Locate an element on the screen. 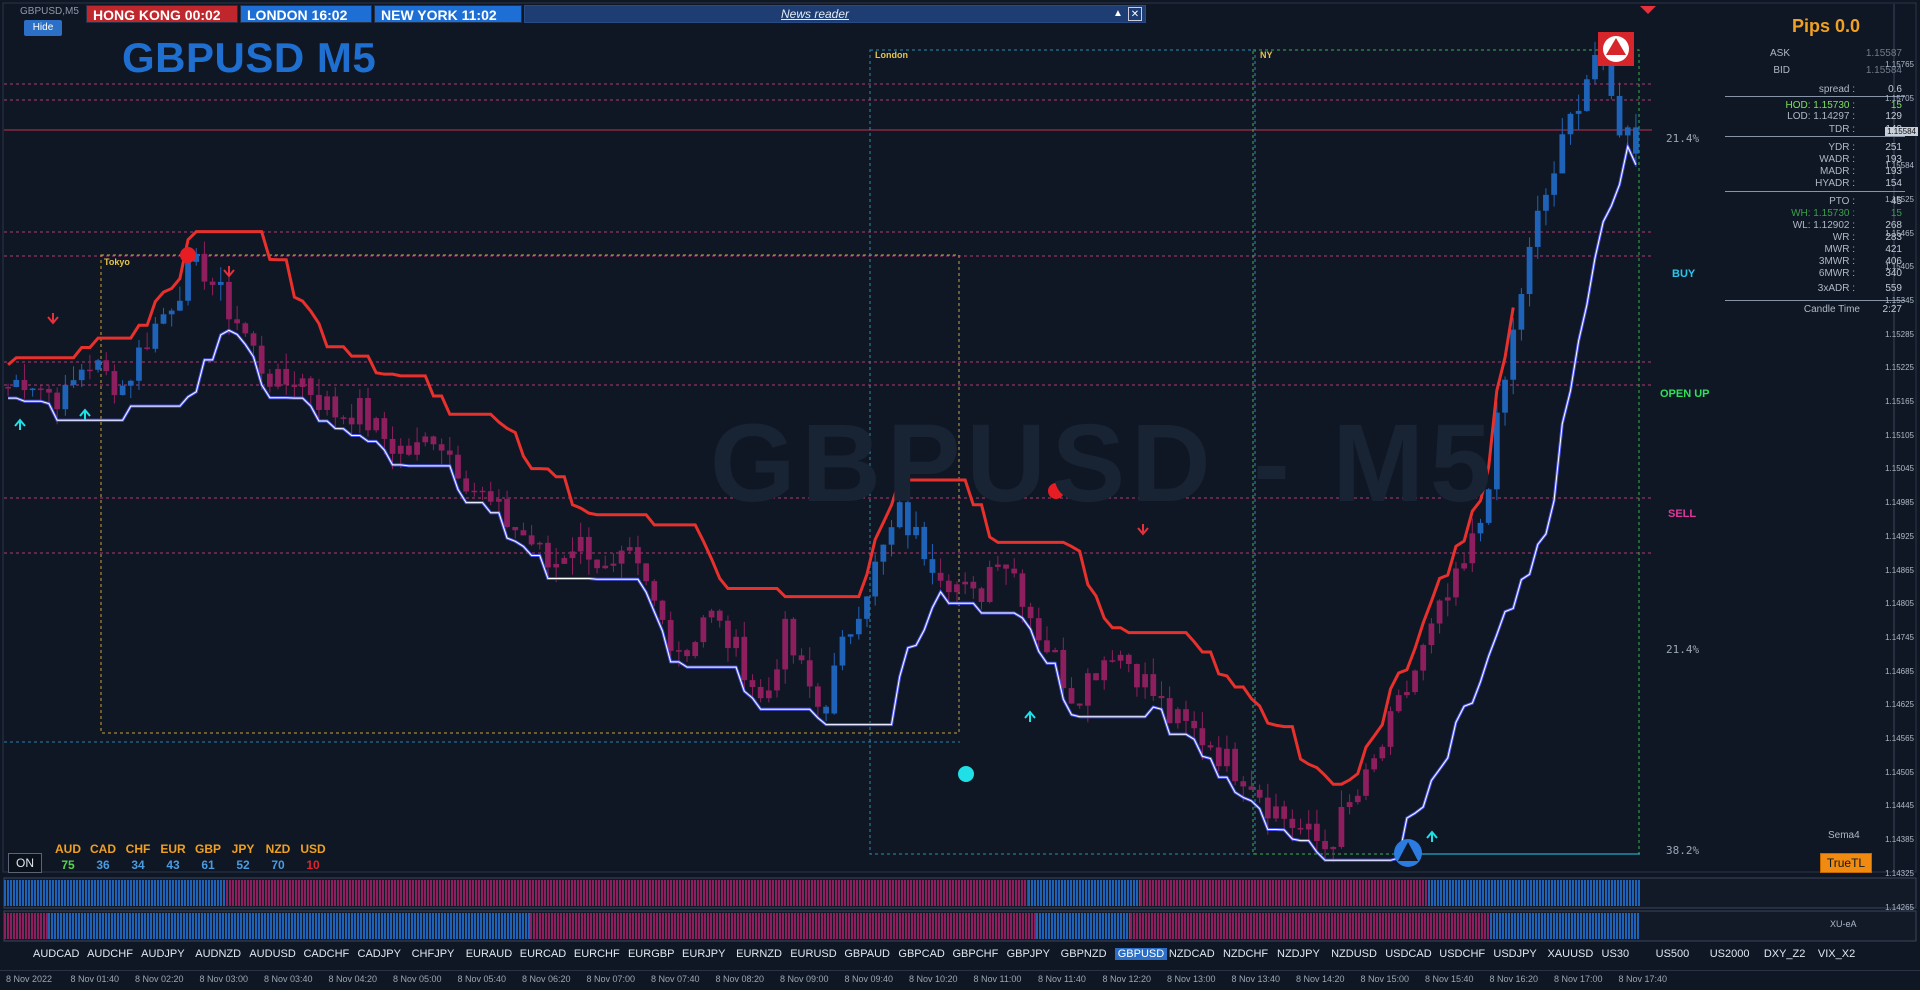 The image size is (1920, 990). currency-cad: CAD 36 is located at coordinates (103, 857).